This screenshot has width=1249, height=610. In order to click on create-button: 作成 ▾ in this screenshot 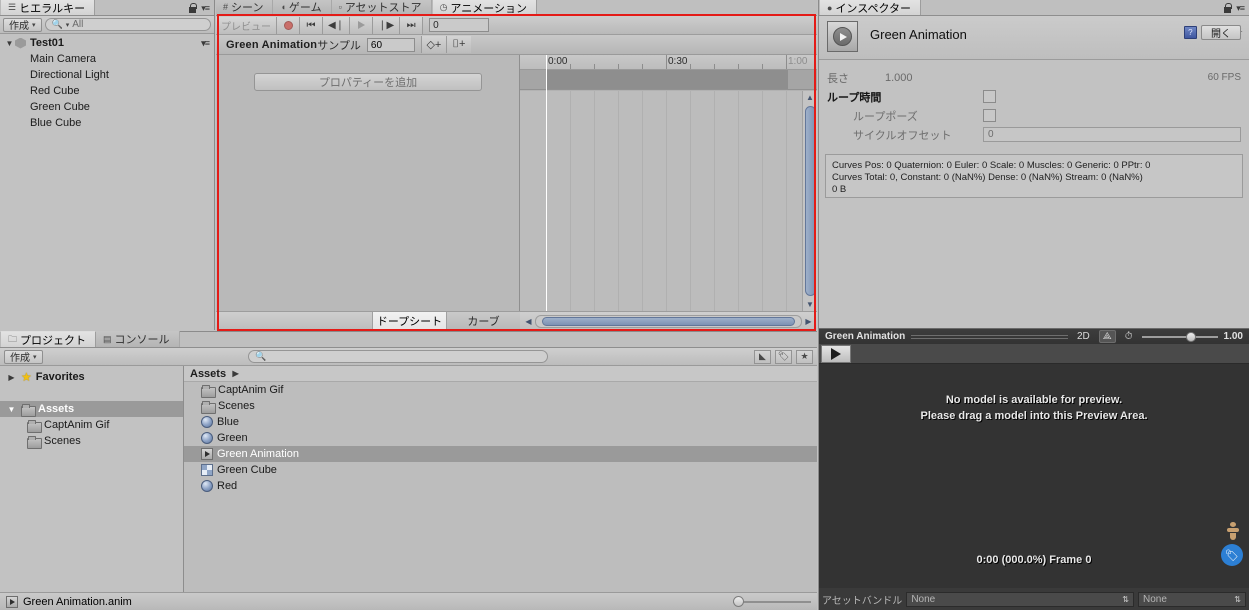, I will do `click(22, 24)`.